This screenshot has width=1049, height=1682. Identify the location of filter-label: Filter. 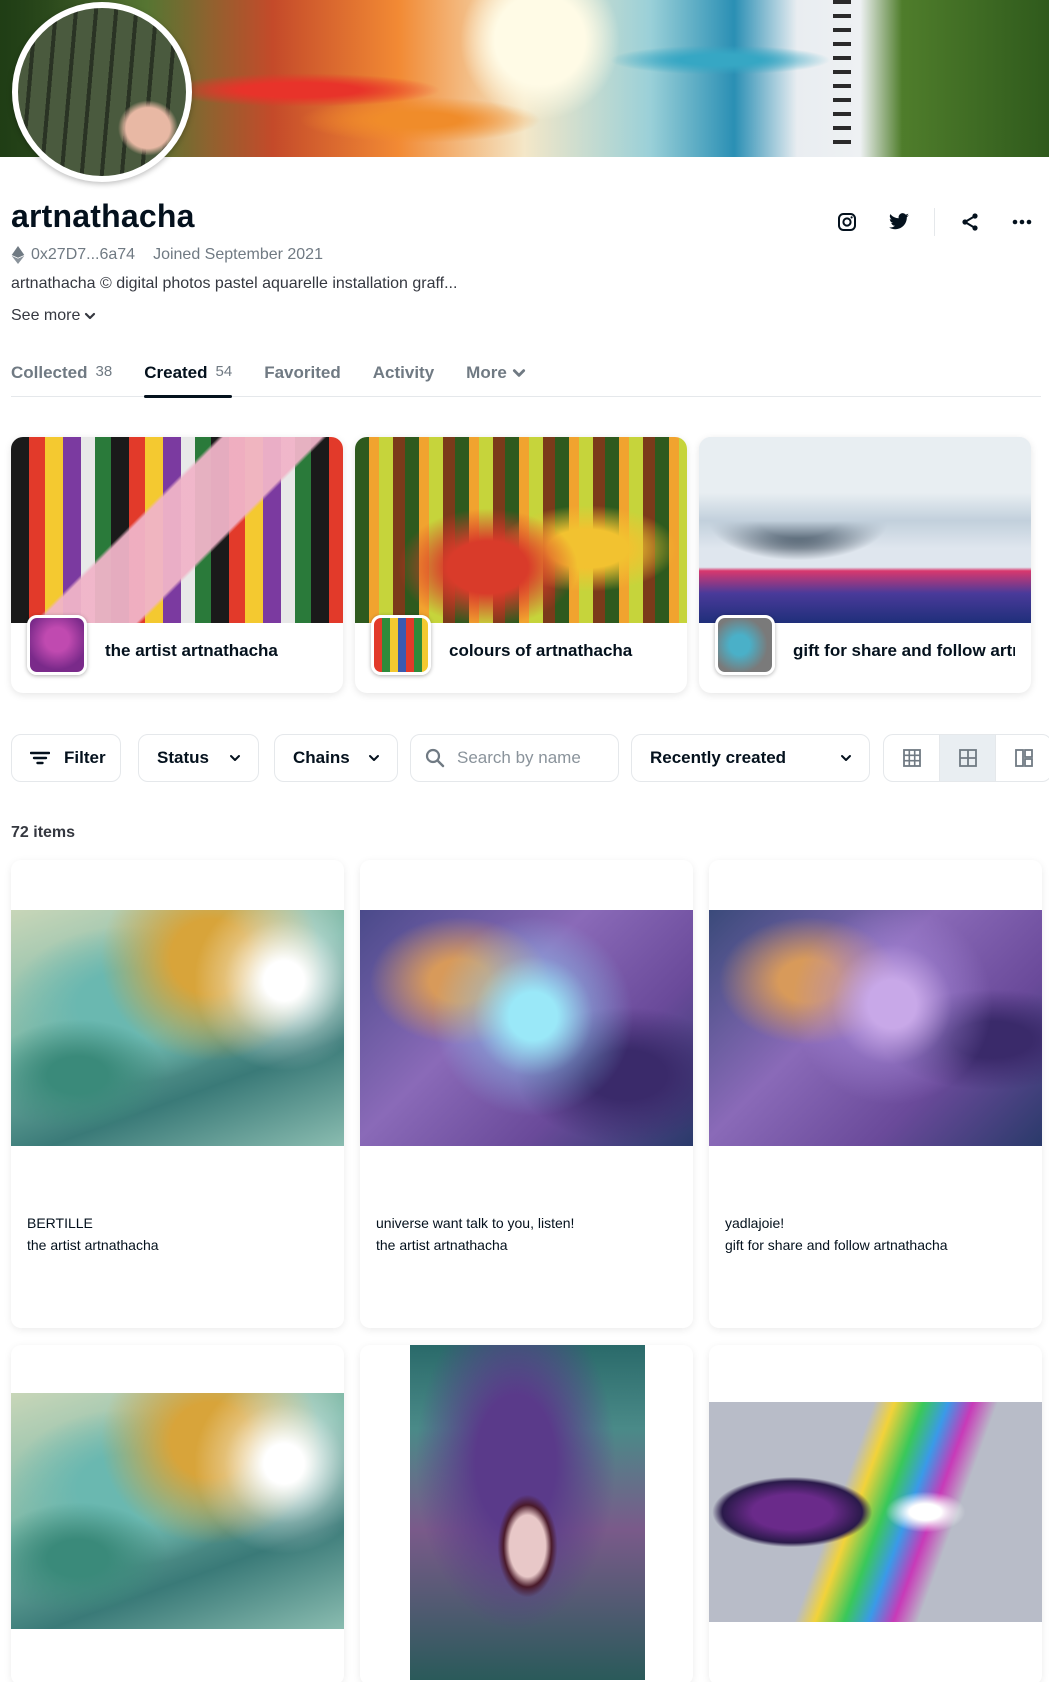
(85, 757).